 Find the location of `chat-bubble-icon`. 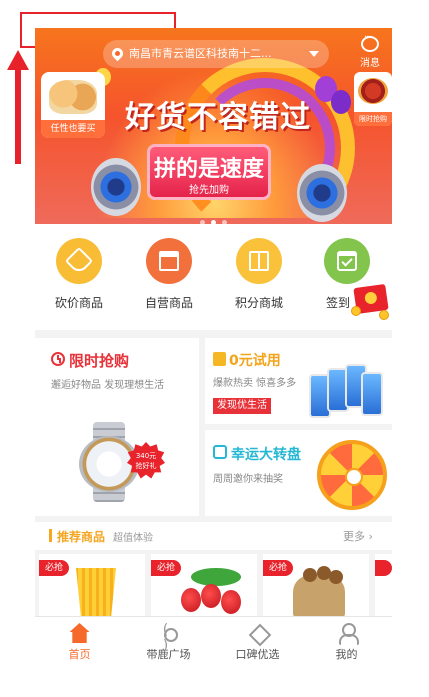

chat-bubble-icon is located at coordinates (370, 42).